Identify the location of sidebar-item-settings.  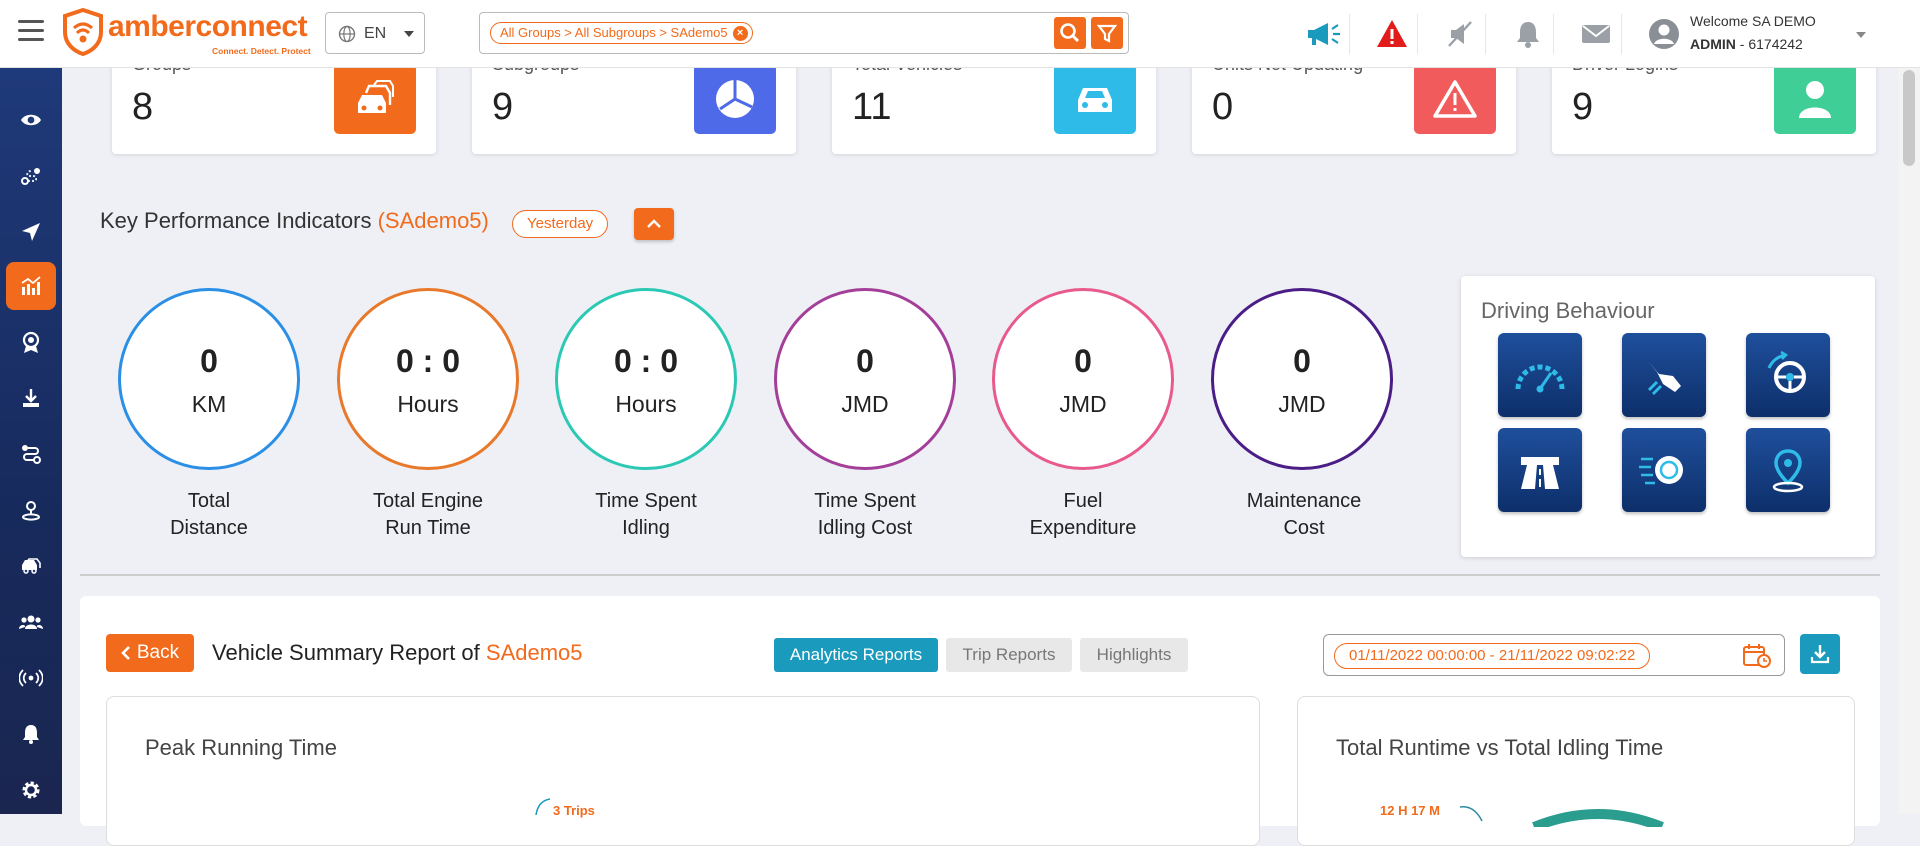
(31, 790).